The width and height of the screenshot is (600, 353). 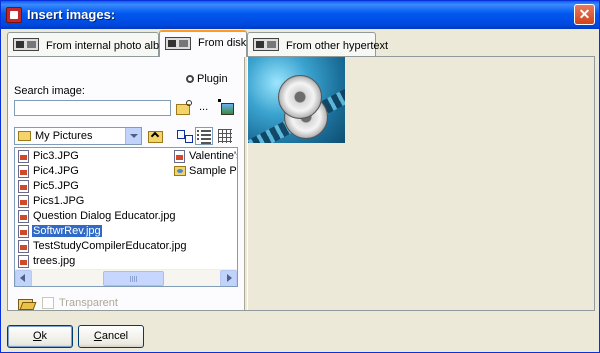 I want to click on search-input, so click(x=92, y=108).